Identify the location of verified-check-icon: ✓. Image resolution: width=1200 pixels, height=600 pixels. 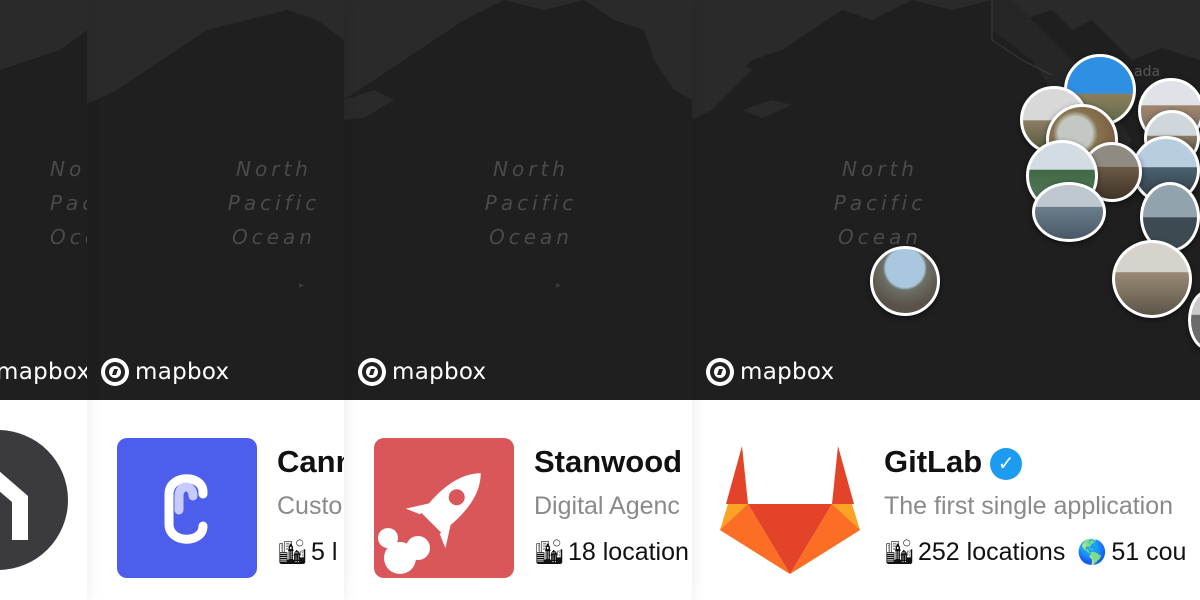
(1006, 463).